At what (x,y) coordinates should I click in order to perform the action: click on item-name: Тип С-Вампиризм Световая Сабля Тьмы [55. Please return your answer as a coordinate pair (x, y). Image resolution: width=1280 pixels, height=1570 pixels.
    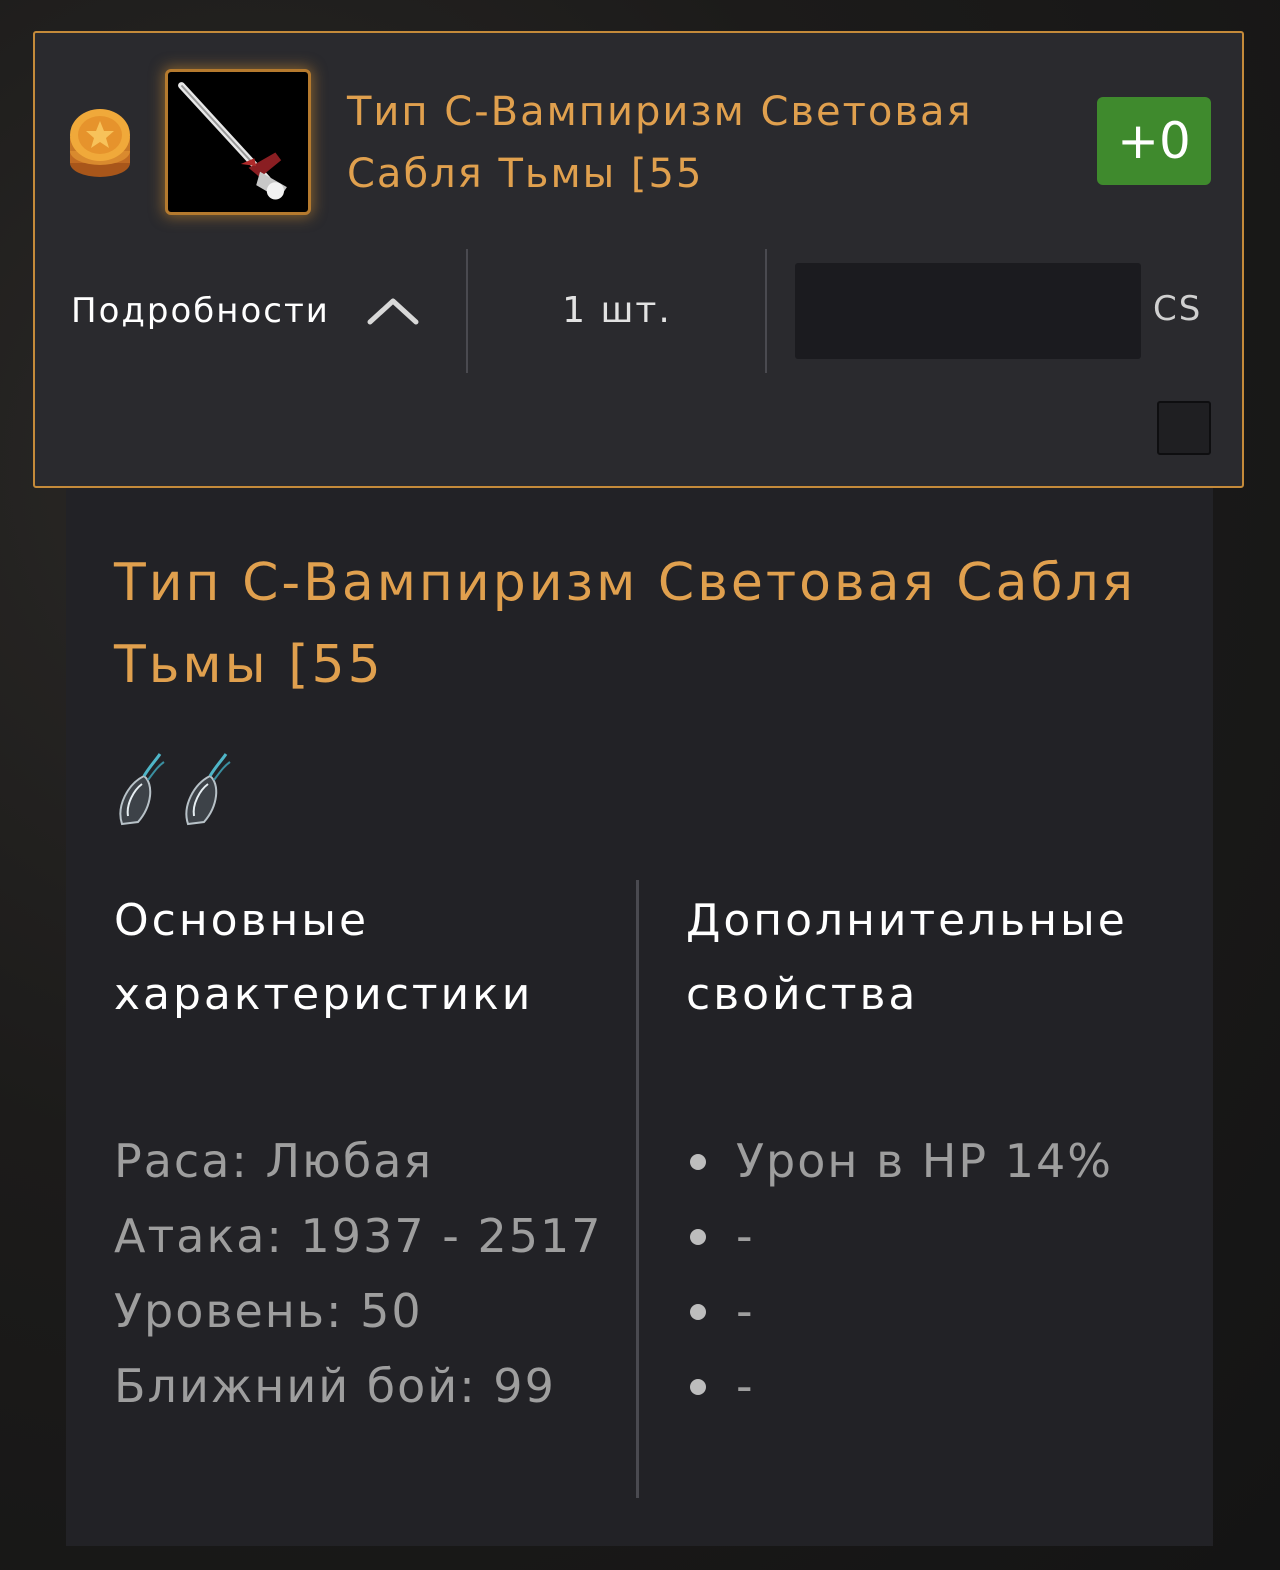
    Looking at the image, I should click on (660, 143).